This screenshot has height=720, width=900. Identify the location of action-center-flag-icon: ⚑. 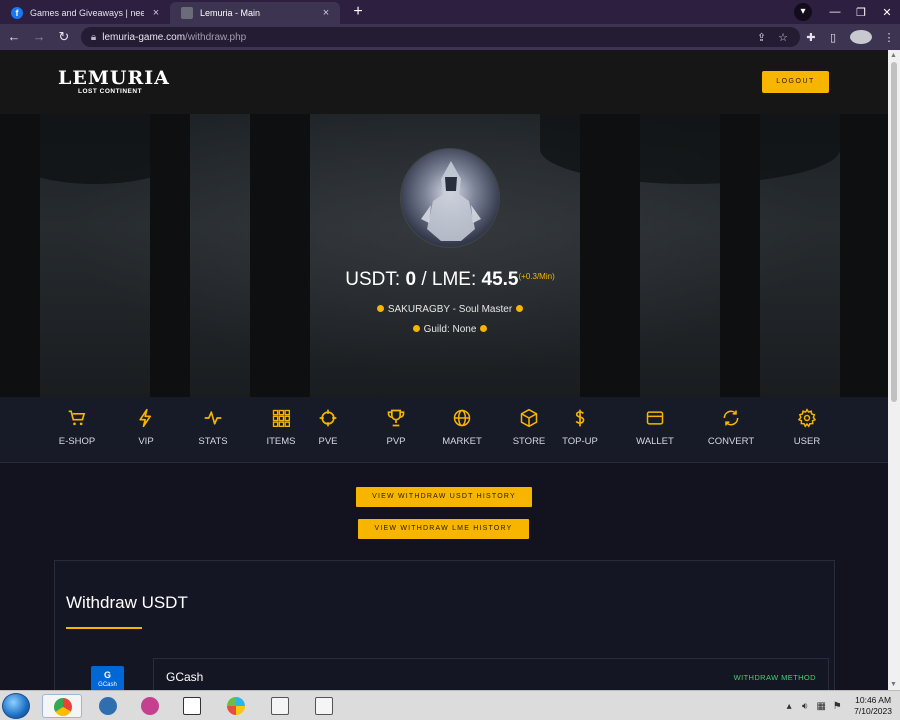
(837, 706).